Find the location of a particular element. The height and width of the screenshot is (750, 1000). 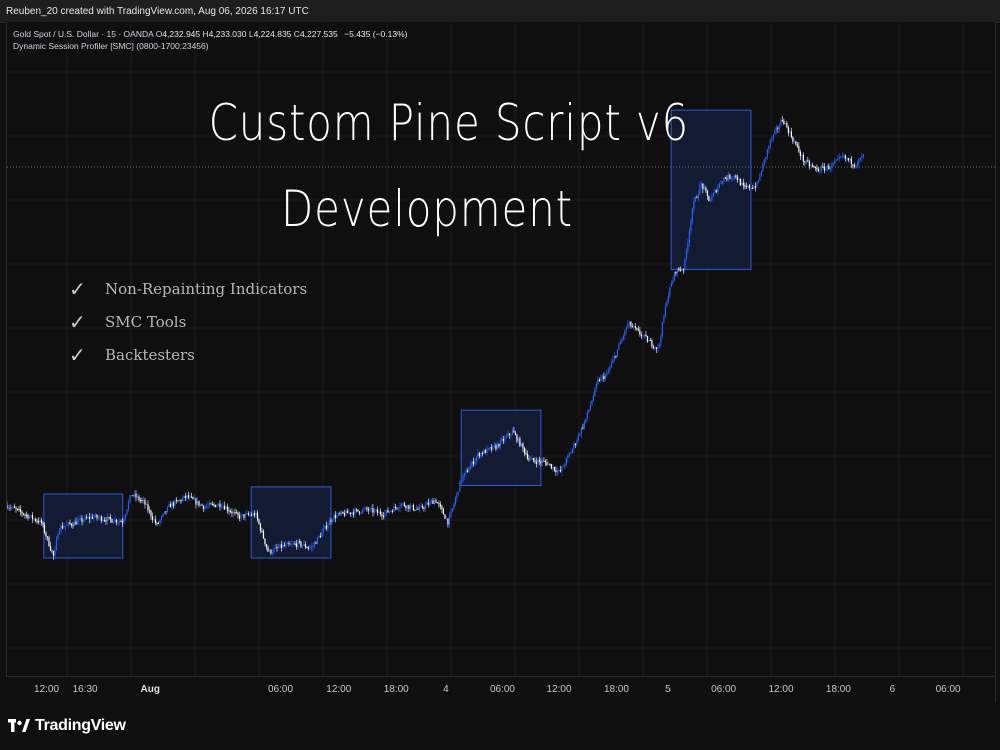

time-tick-label: 5 is located at coordinates (668, 689).